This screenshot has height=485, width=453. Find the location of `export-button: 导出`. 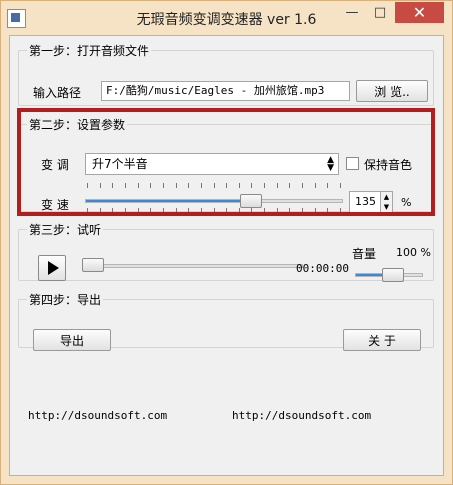

export-button: 导出 is located at coordinates (72, 340).